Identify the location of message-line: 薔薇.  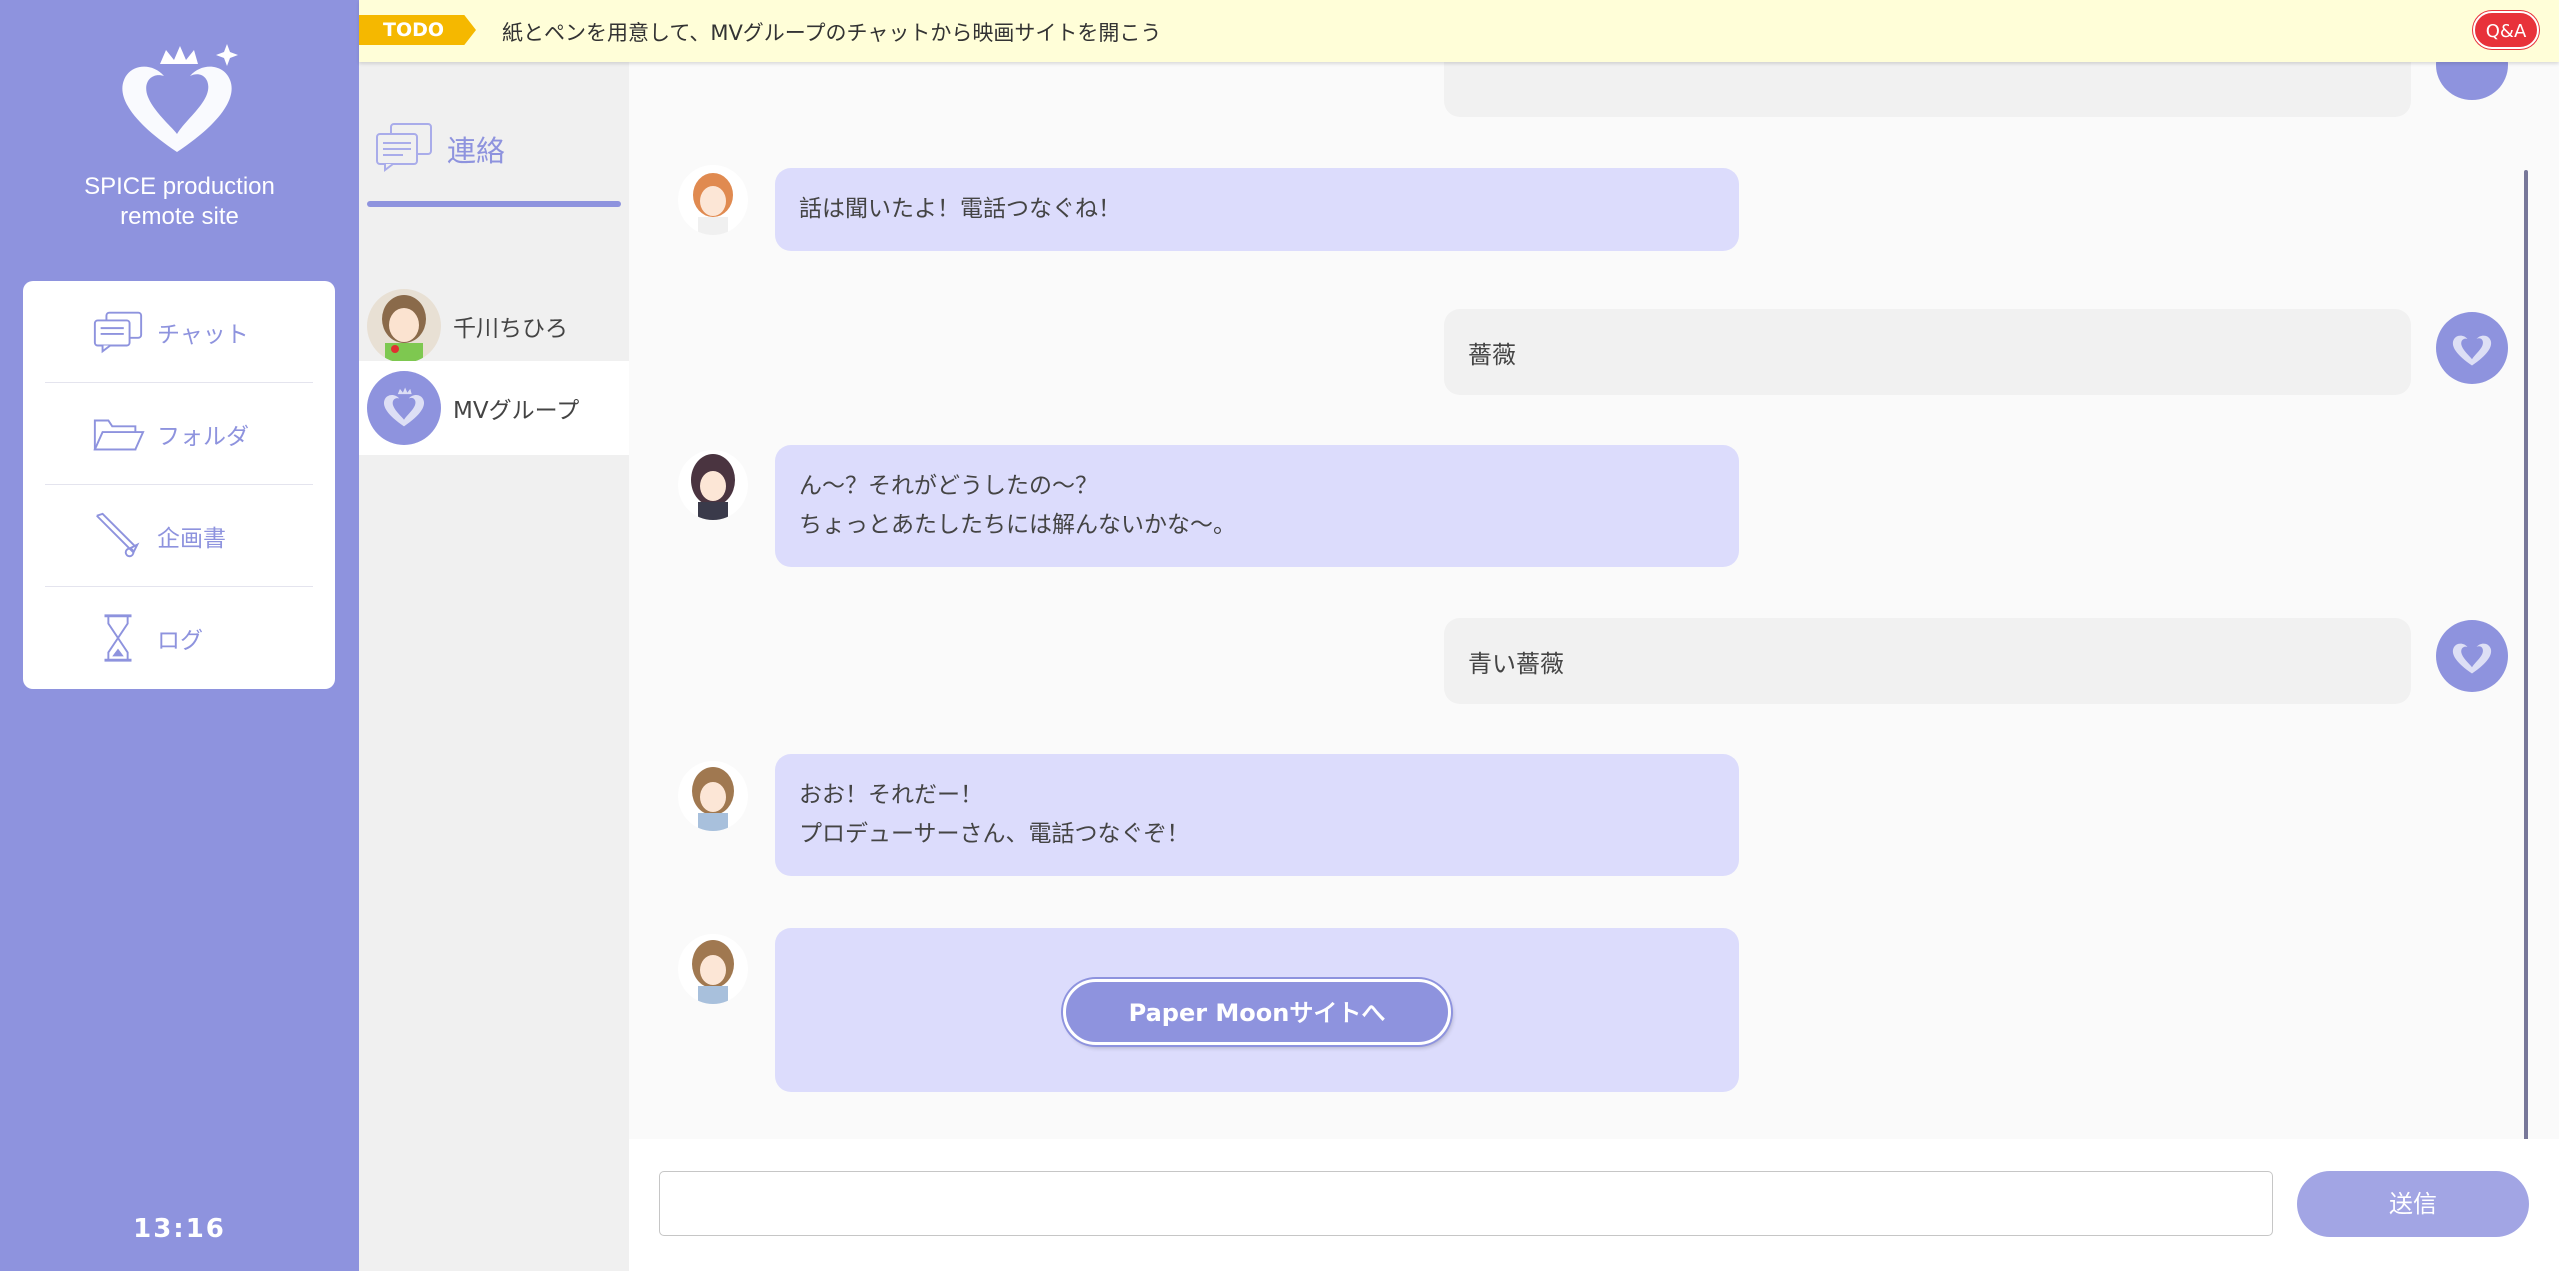
(1492, 354).